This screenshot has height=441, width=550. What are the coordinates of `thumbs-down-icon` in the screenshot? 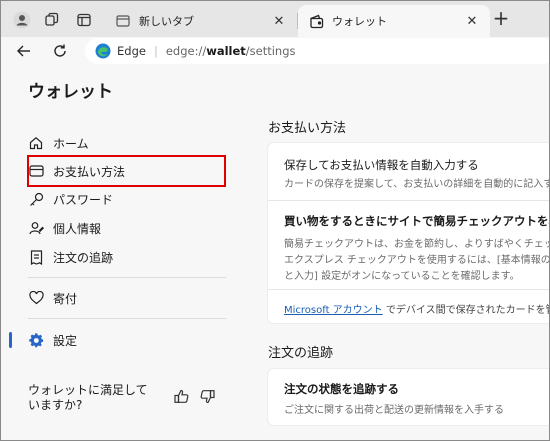 It's located at (207, 396).